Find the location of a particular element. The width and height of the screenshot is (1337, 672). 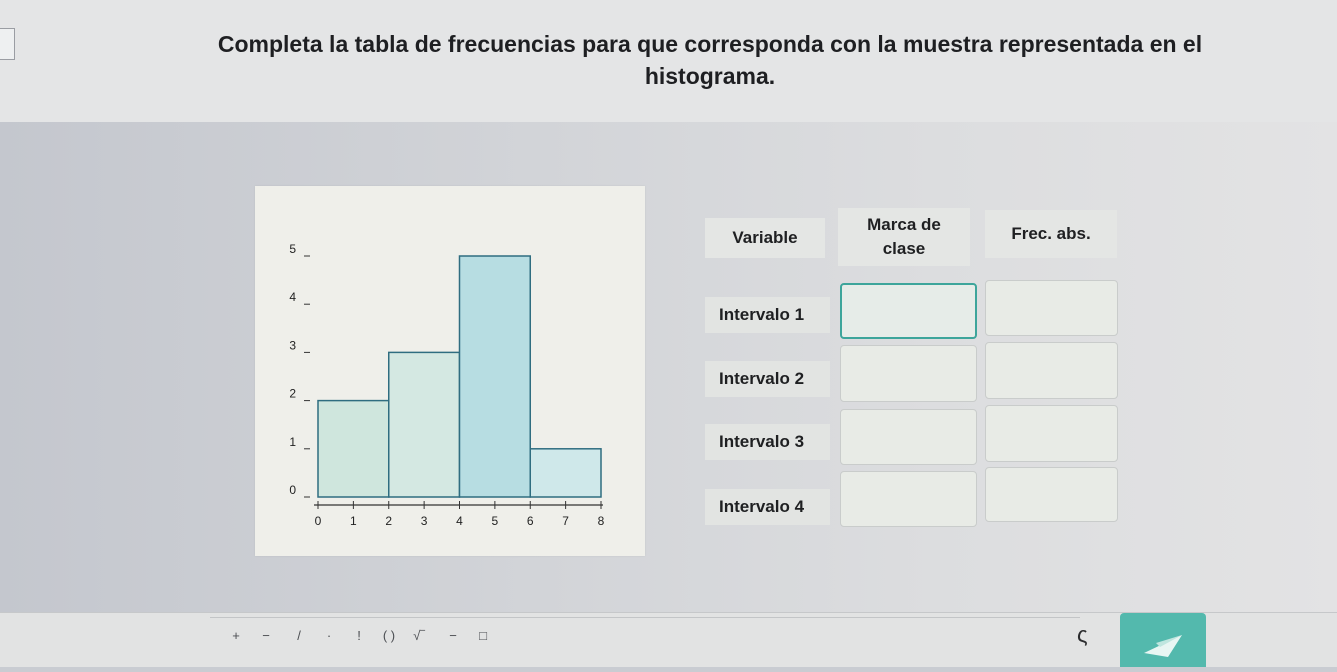

y-tick-label: 2 is located at coordinates (292, 394).